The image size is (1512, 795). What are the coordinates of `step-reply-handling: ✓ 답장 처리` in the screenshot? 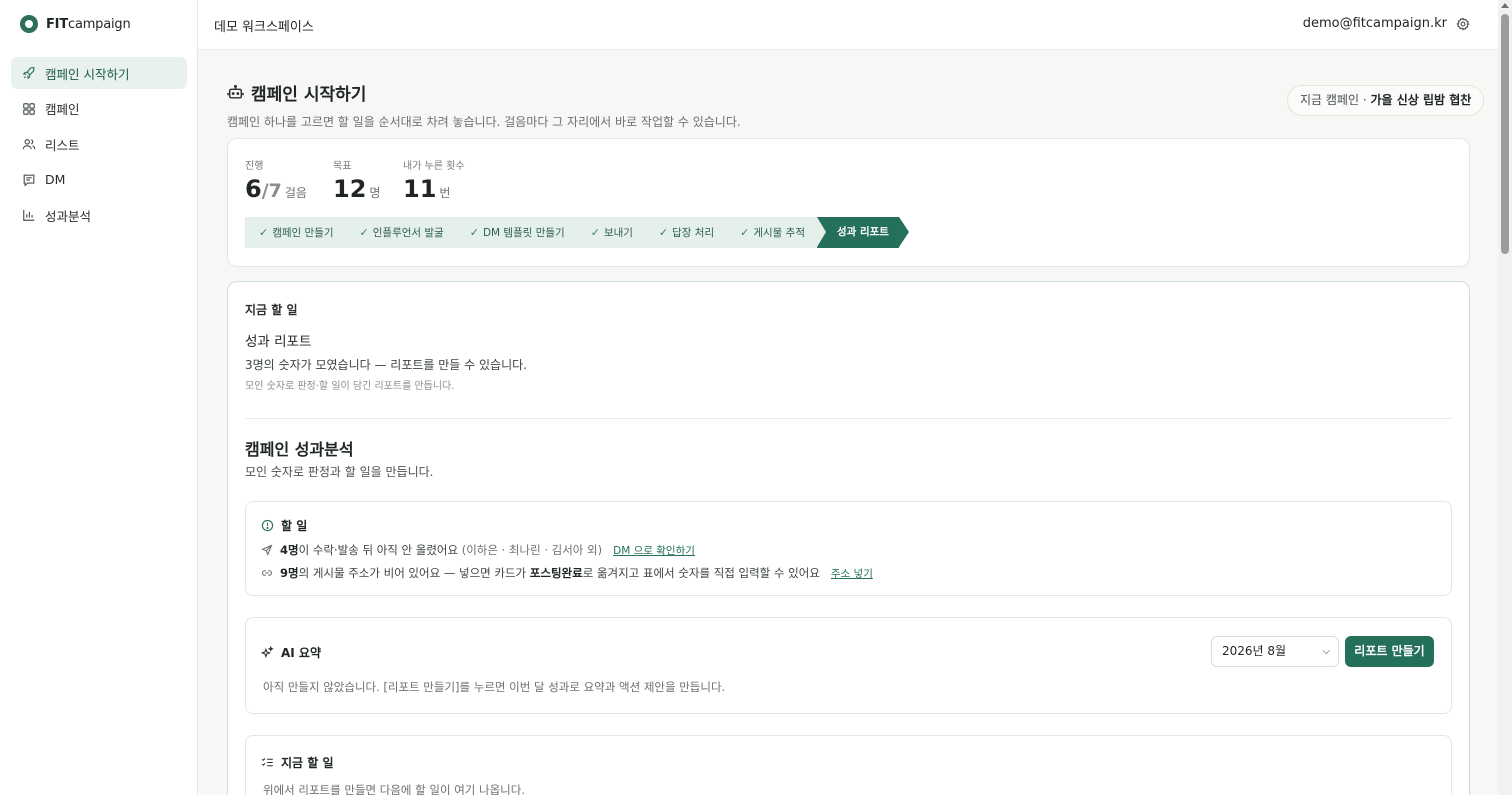 It's located at (685, 232).